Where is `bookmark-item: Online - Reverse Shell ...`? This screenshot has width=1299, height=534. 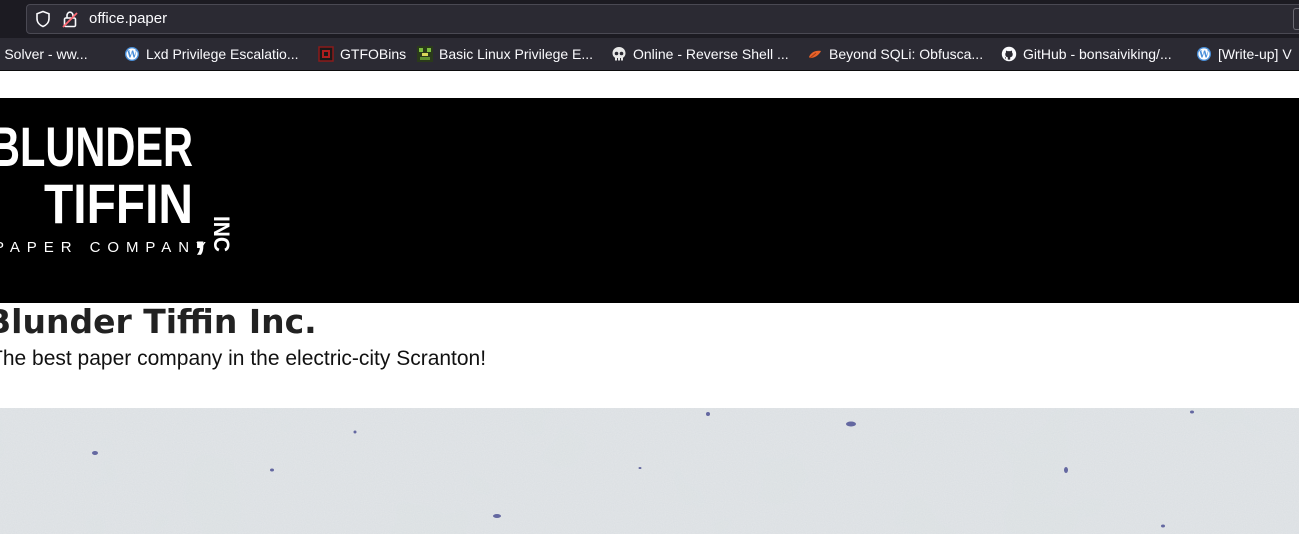
bookmark-item: Online - Reverse Shell ... is located at coordinates (700, 54).